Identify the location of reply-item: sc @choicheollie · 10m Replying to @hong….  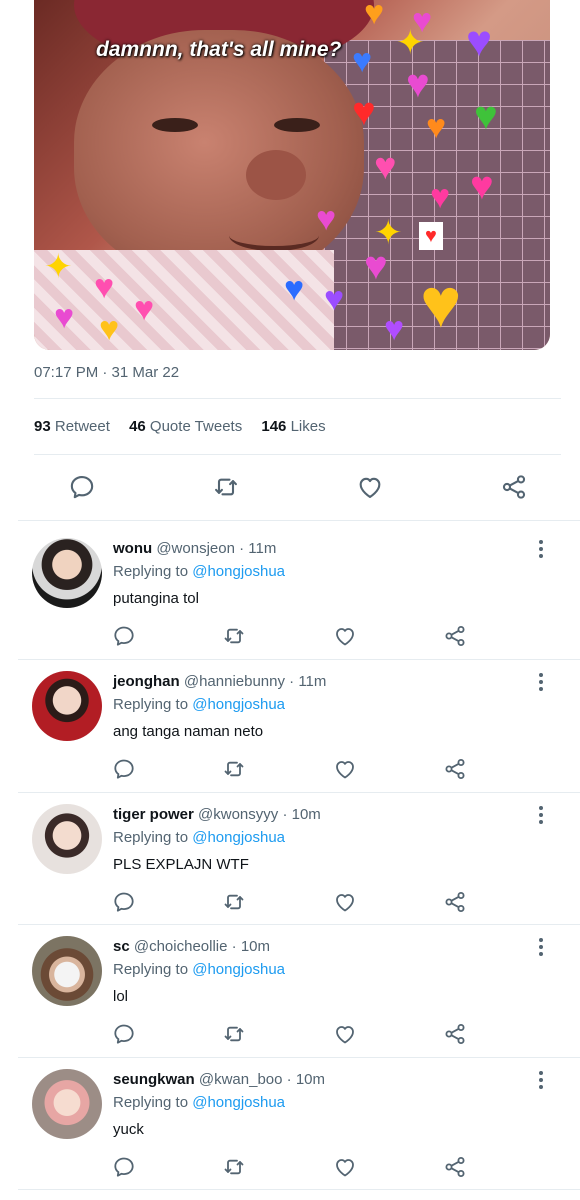
(290, 990).